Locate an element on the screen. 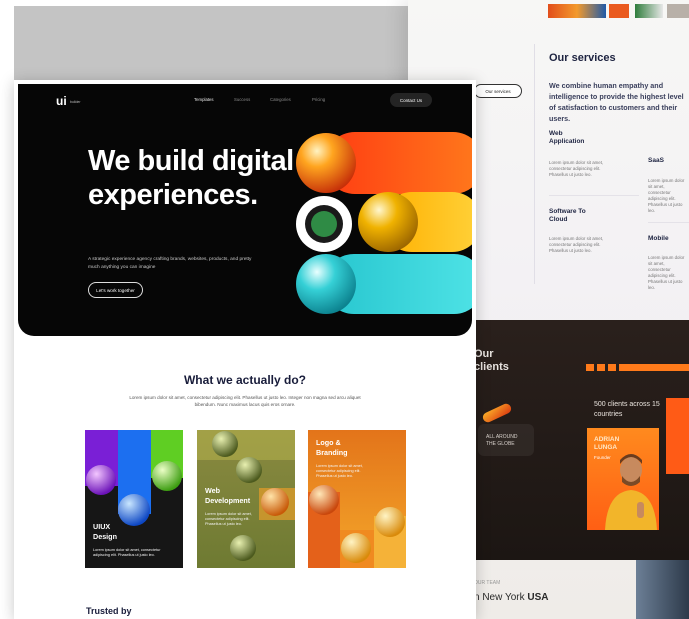  clients-count: 500 clients across 15 countries is located at coordinates (627, 409).